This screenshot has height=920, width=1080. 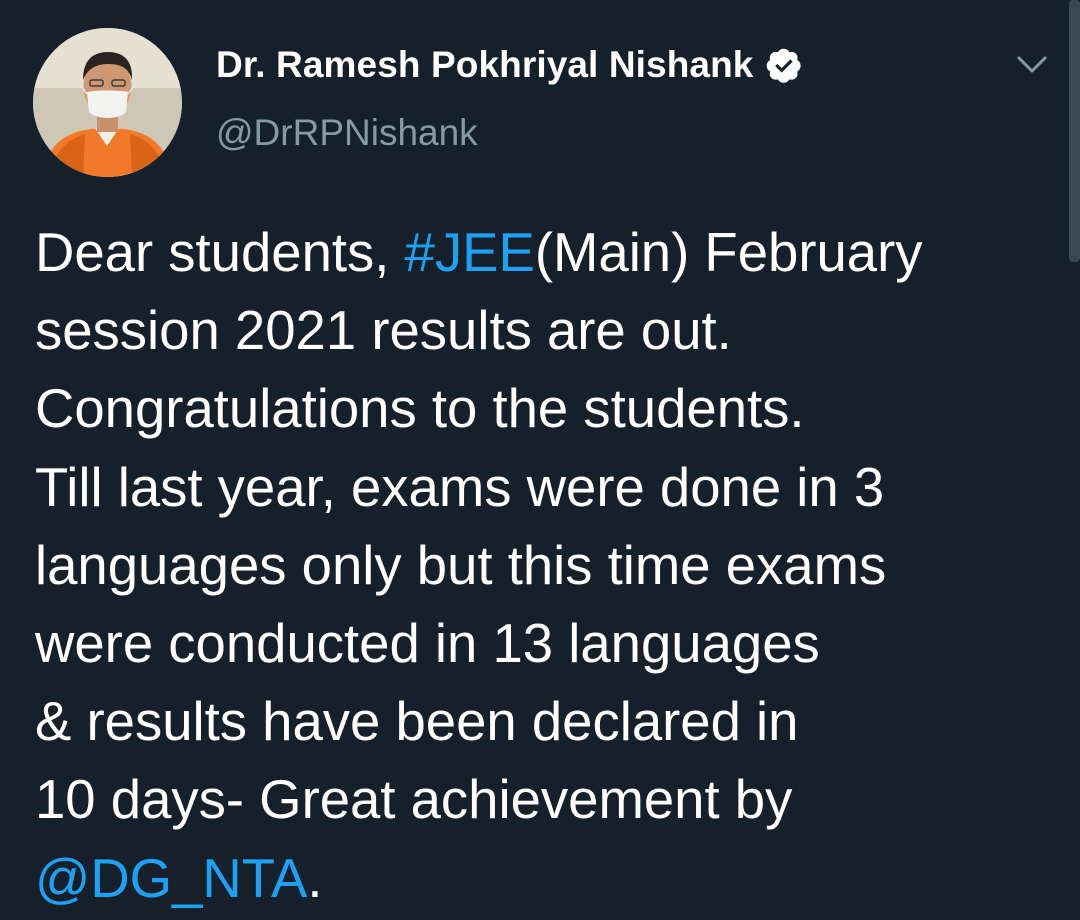 I want to click on chevron-down-icon, so click(x=1032, y=64).